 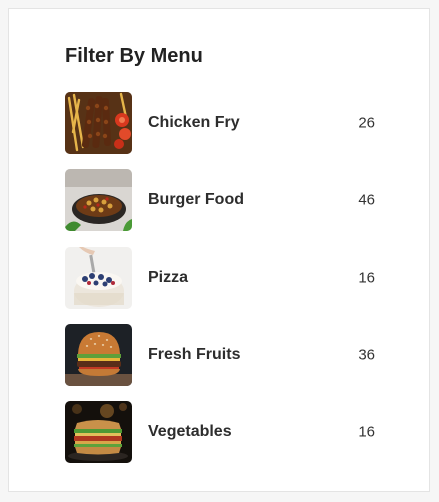 I want to click on vegetables-thumbnail, so click(x=98, y=432).